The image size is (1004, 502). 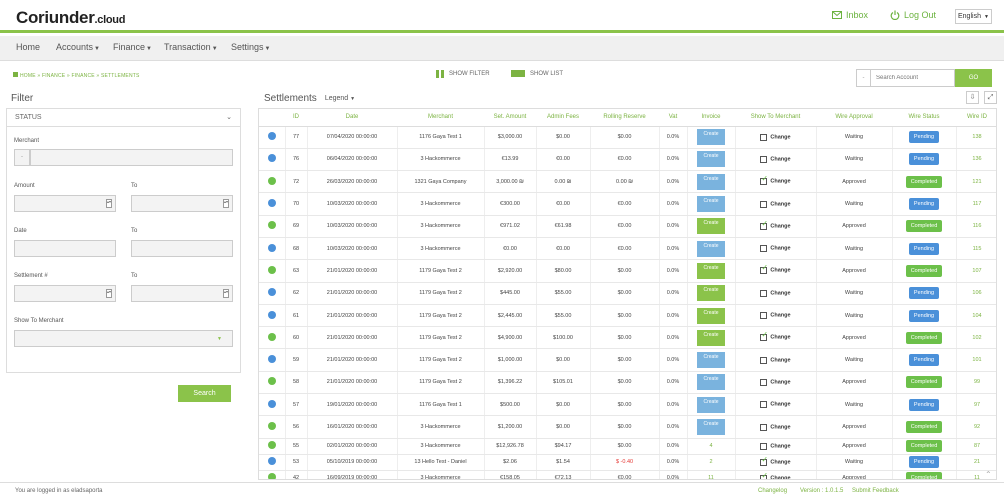 What do you see at coordinates (976, 338) in the screenshot?
I see `wire-id-cell: 102` at bounding box center [976, 338].